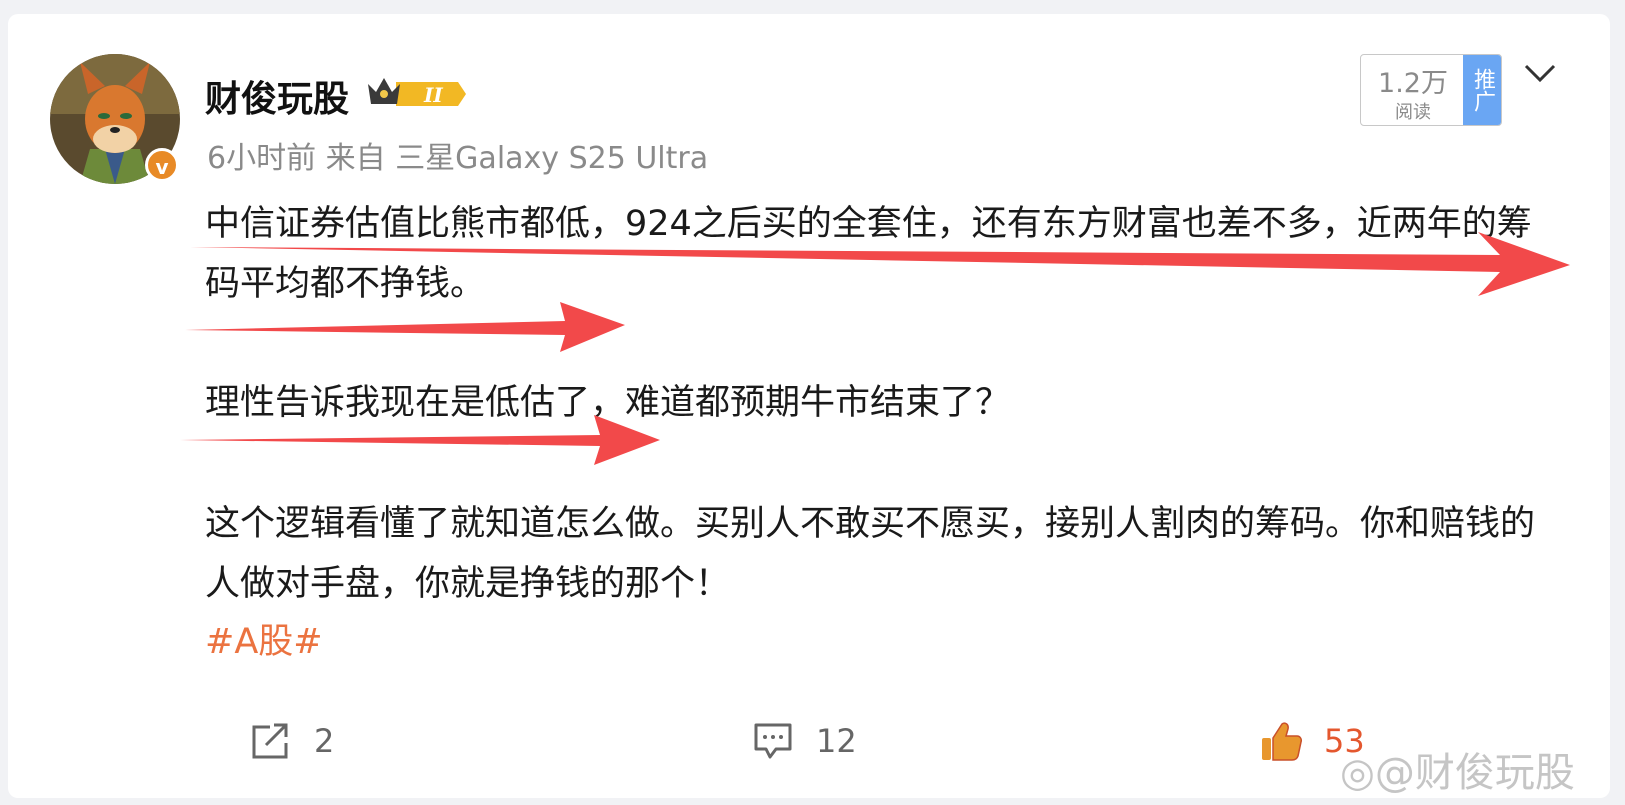 This screenshot has width=1625, height=805. I want to click on post-meta: 6小时前 来自 三星Galaxy S25 Ultra, so click(457, 155).